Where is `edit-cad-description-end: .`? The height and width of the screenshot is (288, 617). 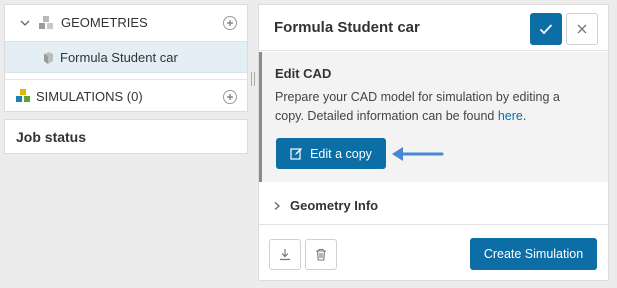
edit-cad-description-end: . is located at coordinates (524, 116).